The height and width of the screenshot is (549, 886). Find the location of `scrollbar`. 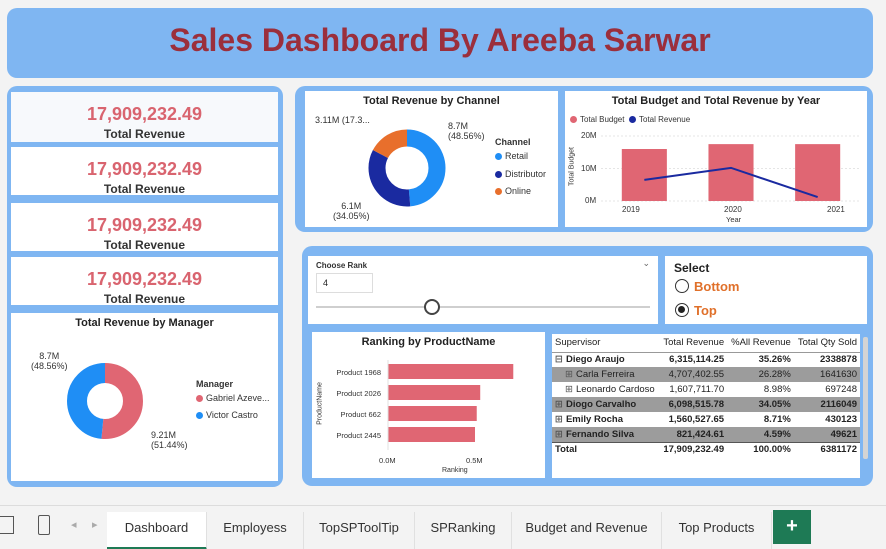

scrollbar is located at coordinates (865, 398).